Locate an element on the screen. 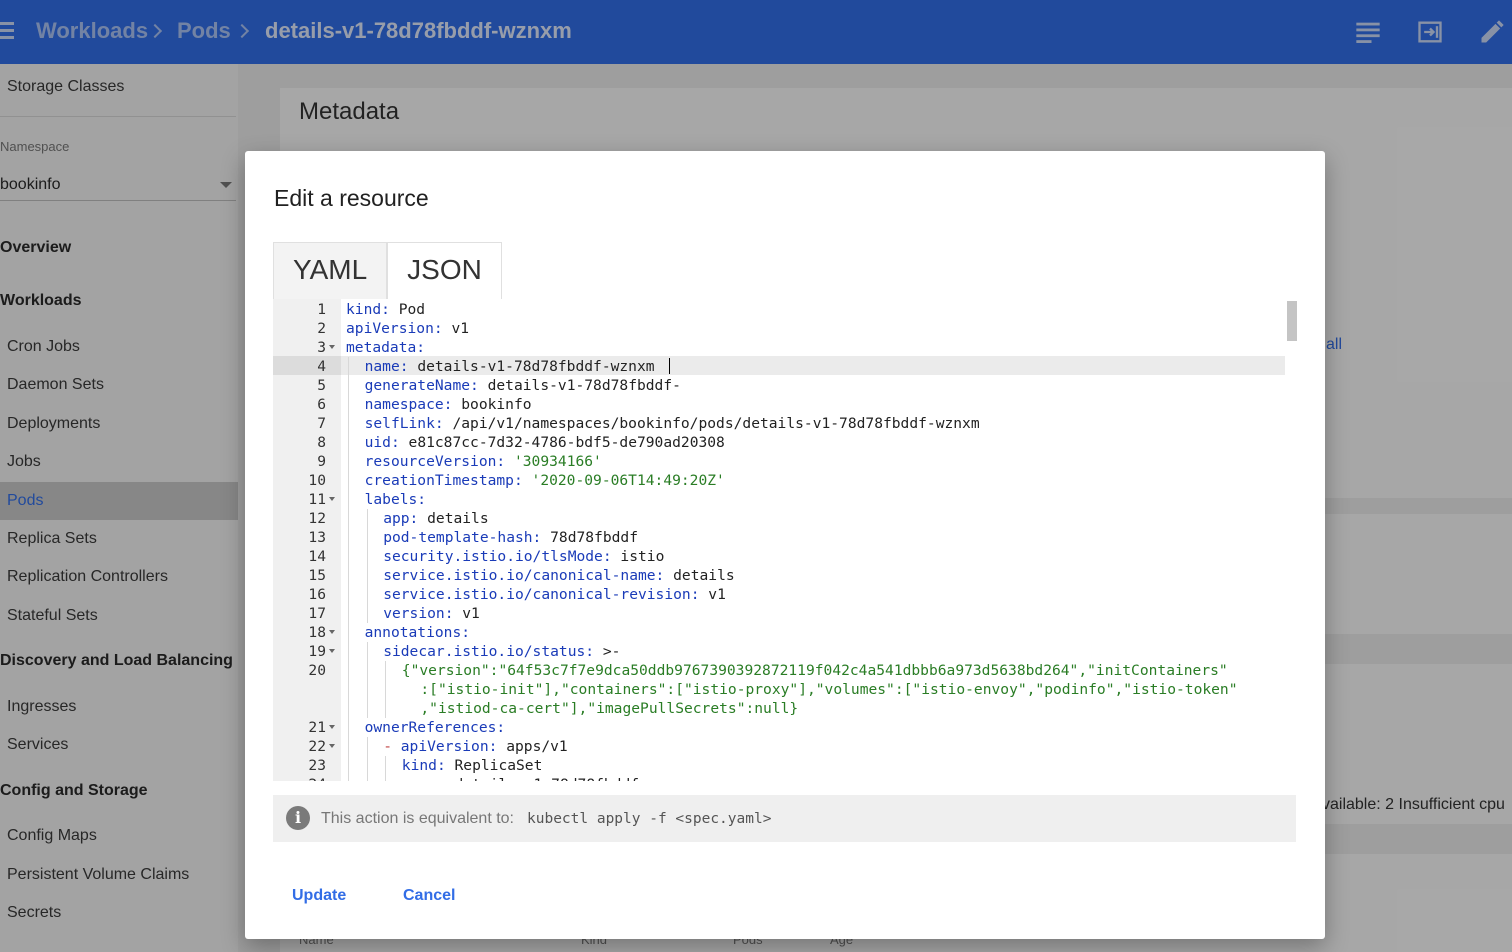 The width and height of the screenshot is (1512, 952). line-number: 2 is located at coordinates (321, 328).